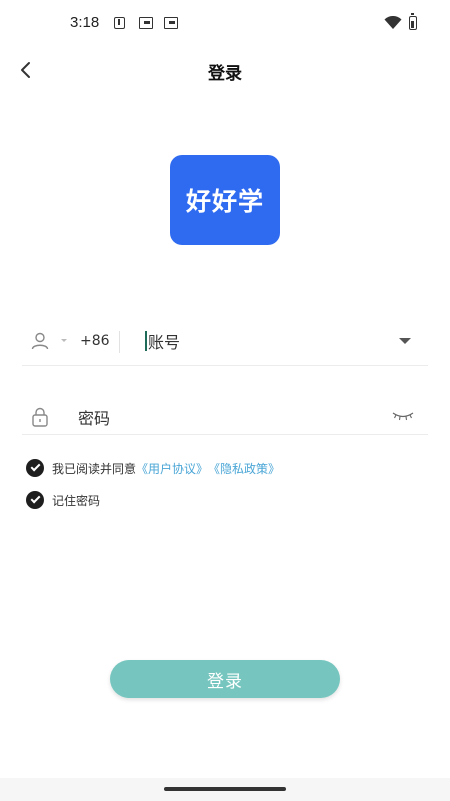  I want to click on status-time: 3:18, so click(85, 22).